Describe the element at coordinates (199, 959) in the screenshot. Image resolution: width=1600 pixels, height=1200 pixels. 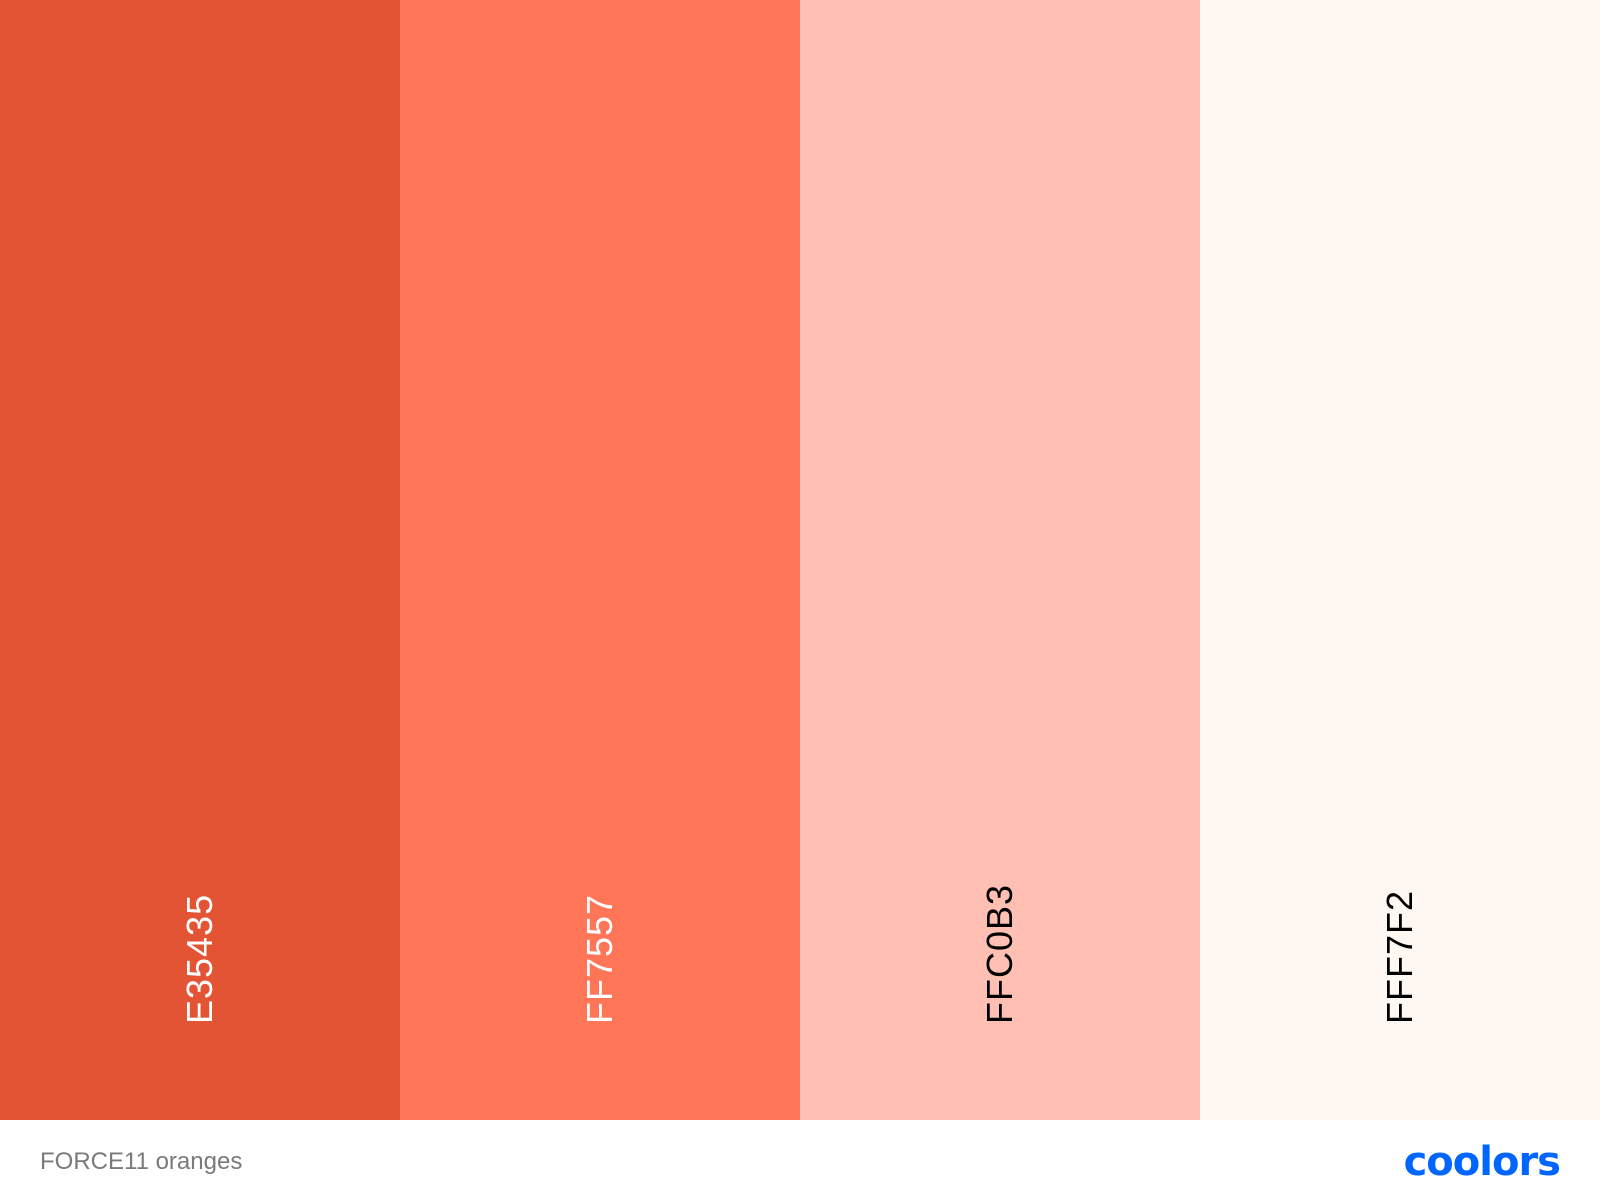
I see `swatch-hex-label: E35435` at that location.